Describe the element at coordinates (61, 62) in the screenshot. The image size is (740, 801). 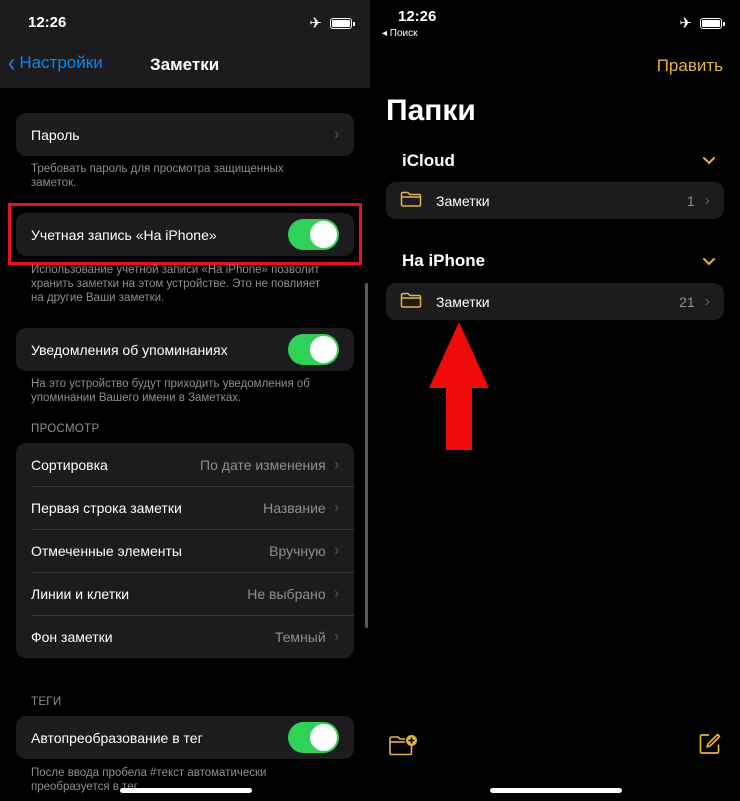
I see `back-label: Настройки` at that location.